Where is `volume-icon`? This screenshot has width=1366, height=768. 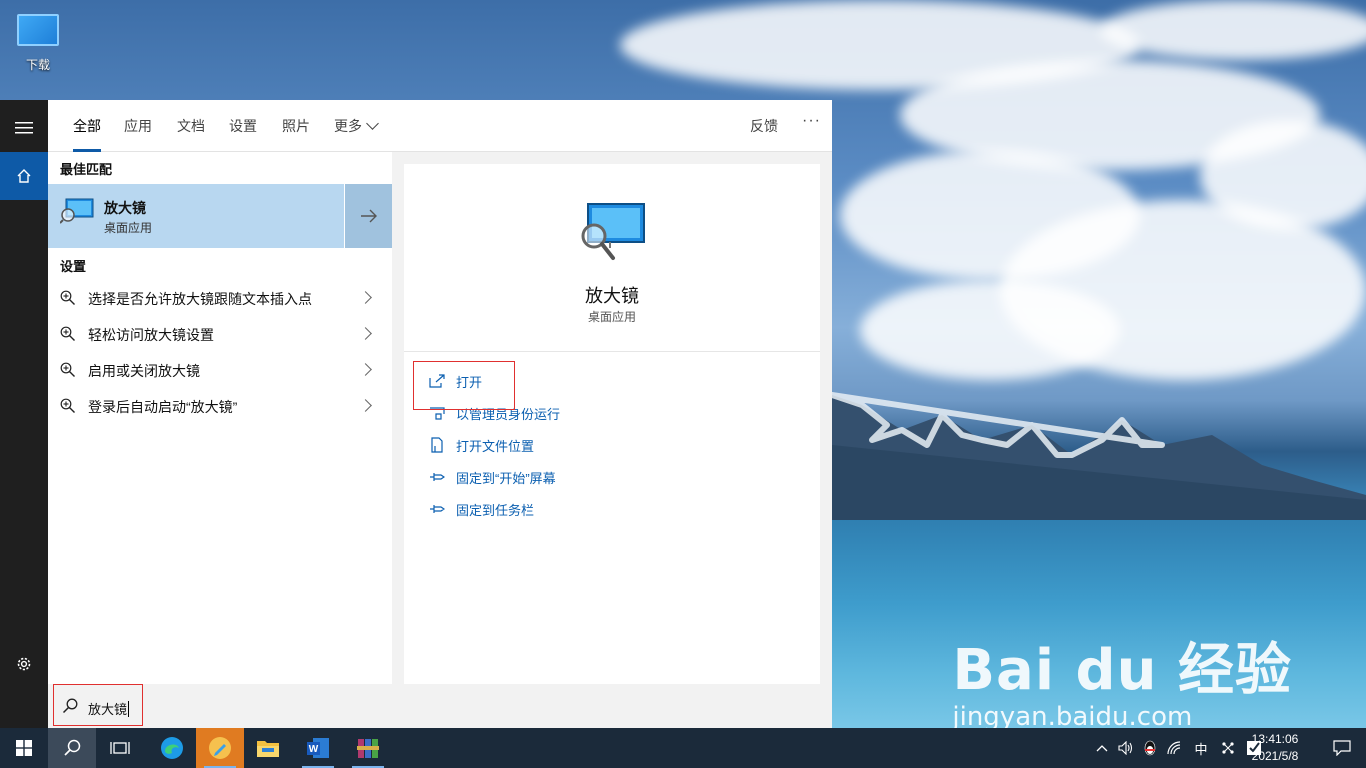 volume-icon is located at coordinates (1125, 748).